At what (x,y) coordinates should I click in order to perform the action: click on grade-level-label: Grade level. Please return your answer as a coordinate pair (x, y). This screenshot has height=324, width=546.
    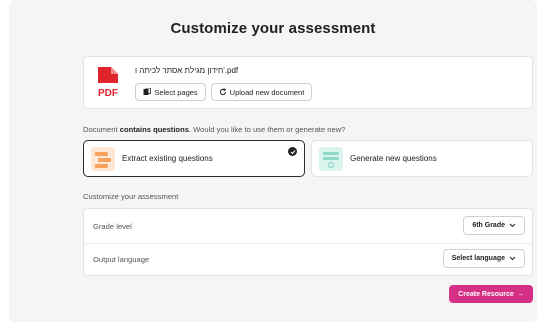
    Looking at the image, I should click on (112, 226).